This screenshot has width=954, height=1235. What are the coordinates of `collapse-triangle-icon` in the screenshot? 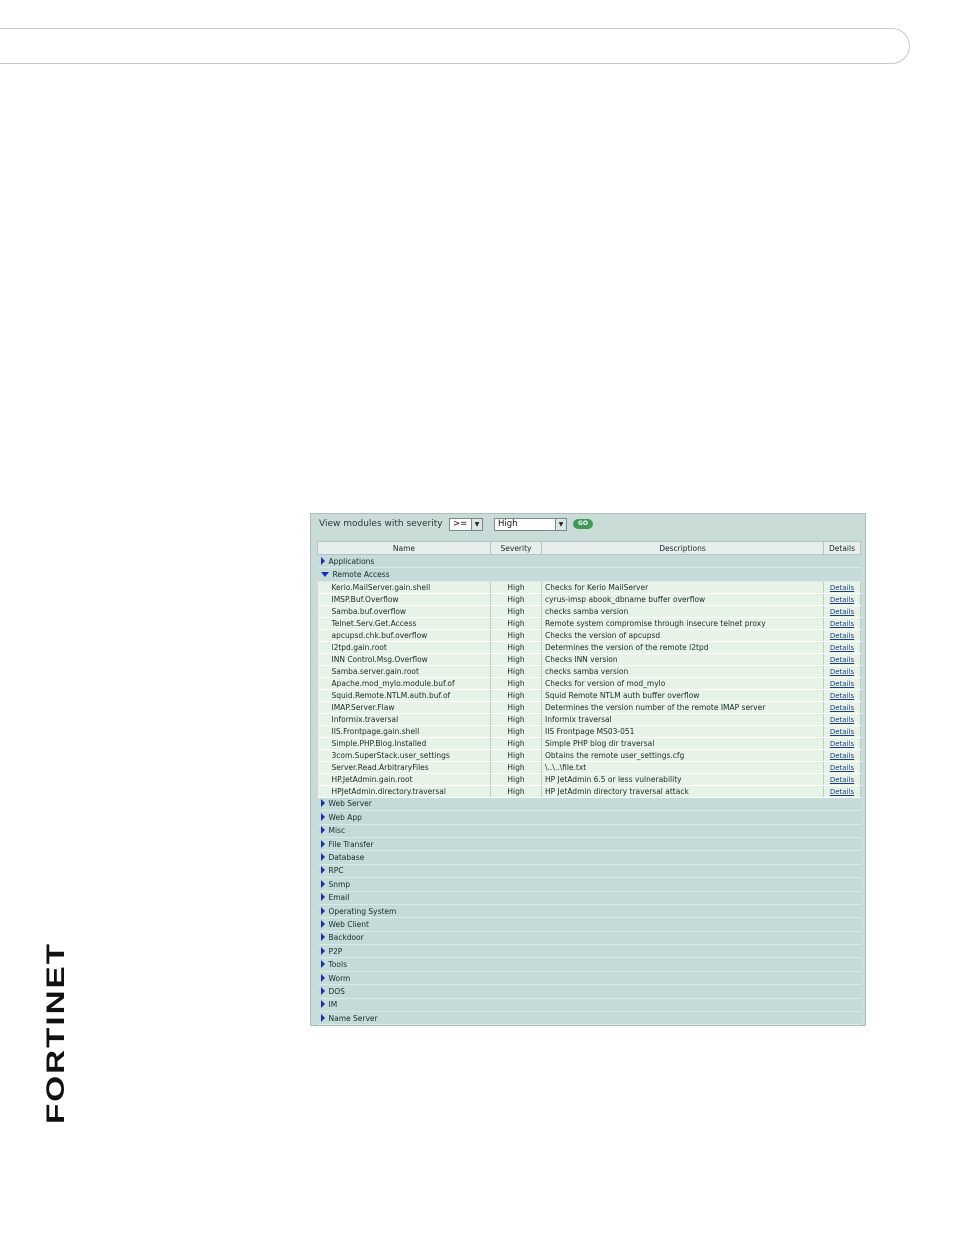 It's located at (324, 575).